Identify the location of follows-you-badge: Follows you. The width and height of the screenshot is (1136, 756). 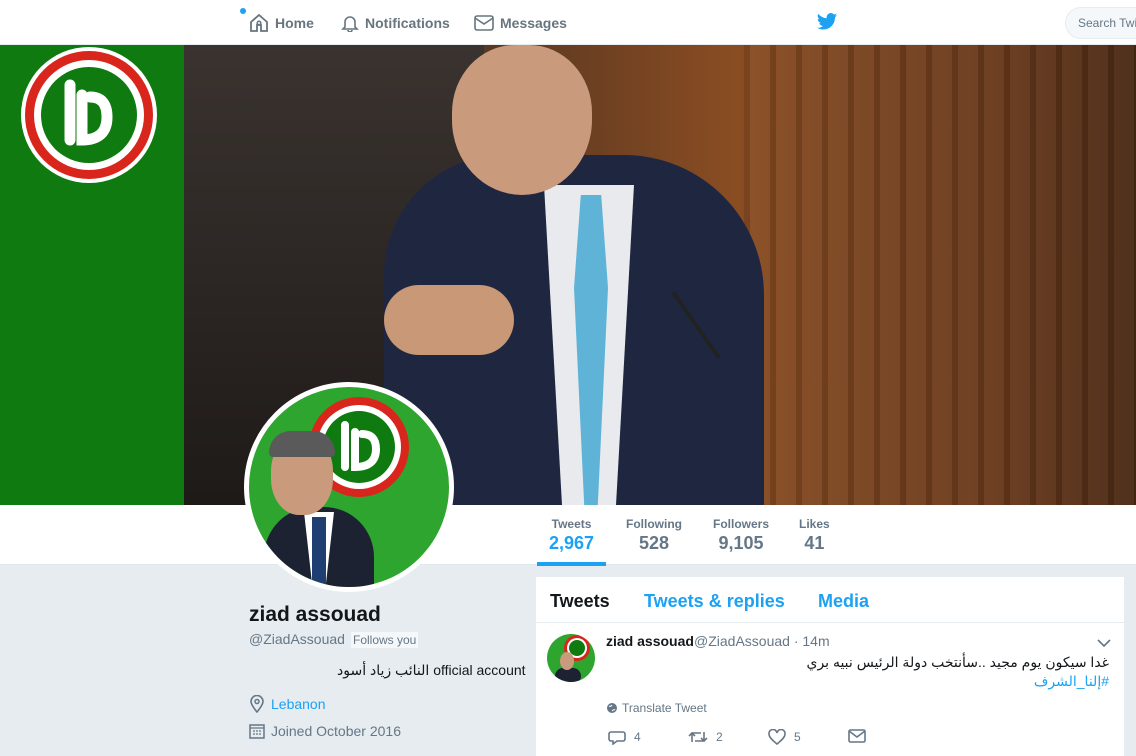
(385, 640).